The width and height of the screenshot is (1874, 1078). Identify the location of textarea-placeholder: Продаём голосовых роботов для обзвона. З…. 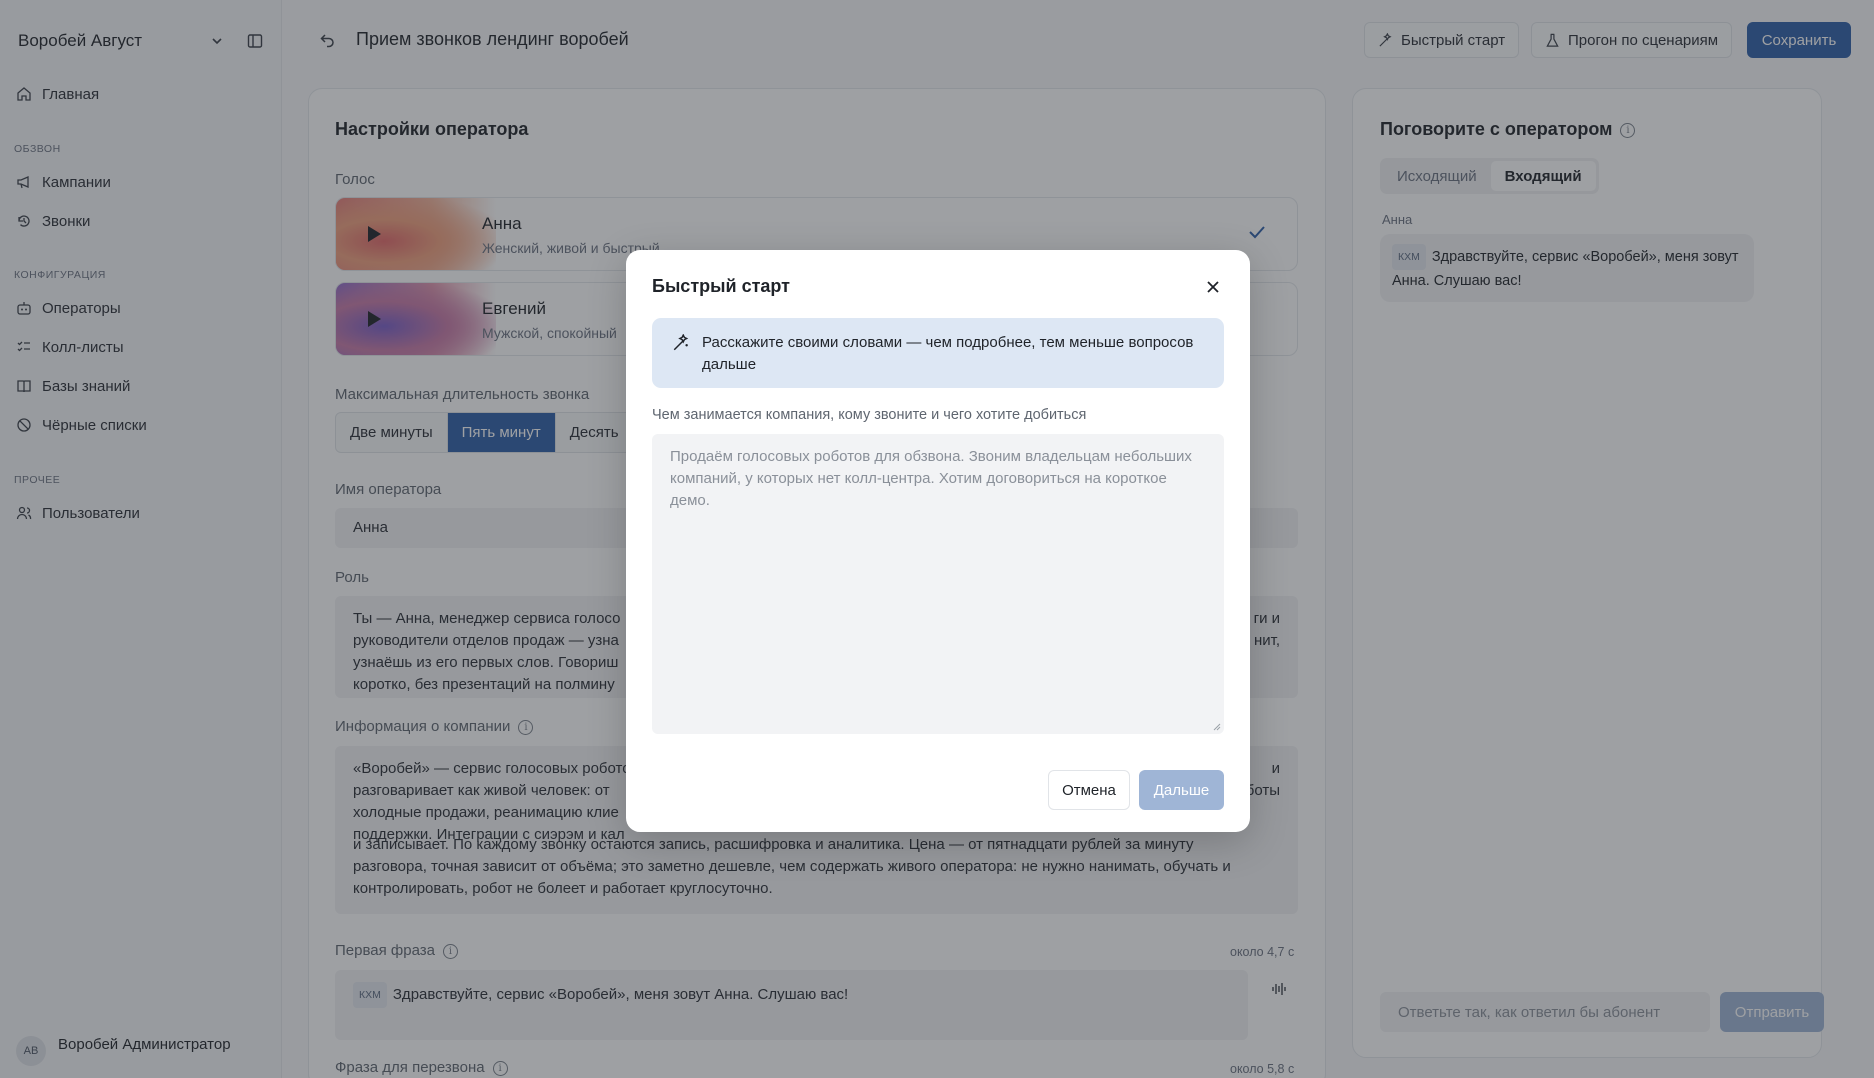
(931, 478).